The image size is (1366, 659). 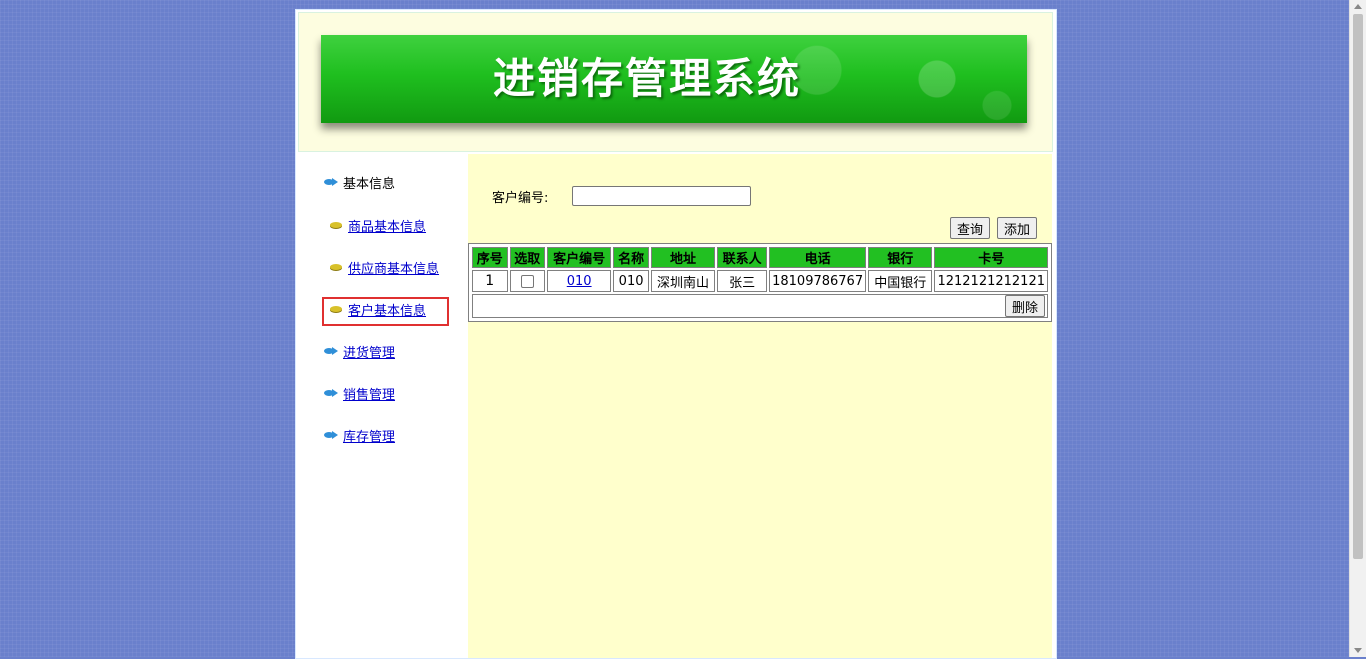 I want to click on col-header-bank: 银行, so click(x=900, y=257).